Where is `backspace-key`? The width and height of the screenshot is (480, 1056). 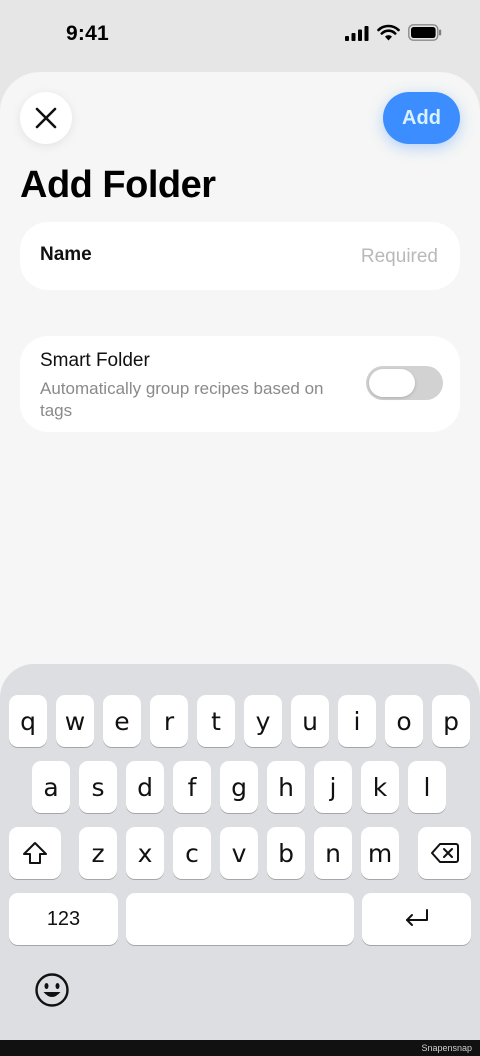 backspace-key is located at coordinates (444, 853).